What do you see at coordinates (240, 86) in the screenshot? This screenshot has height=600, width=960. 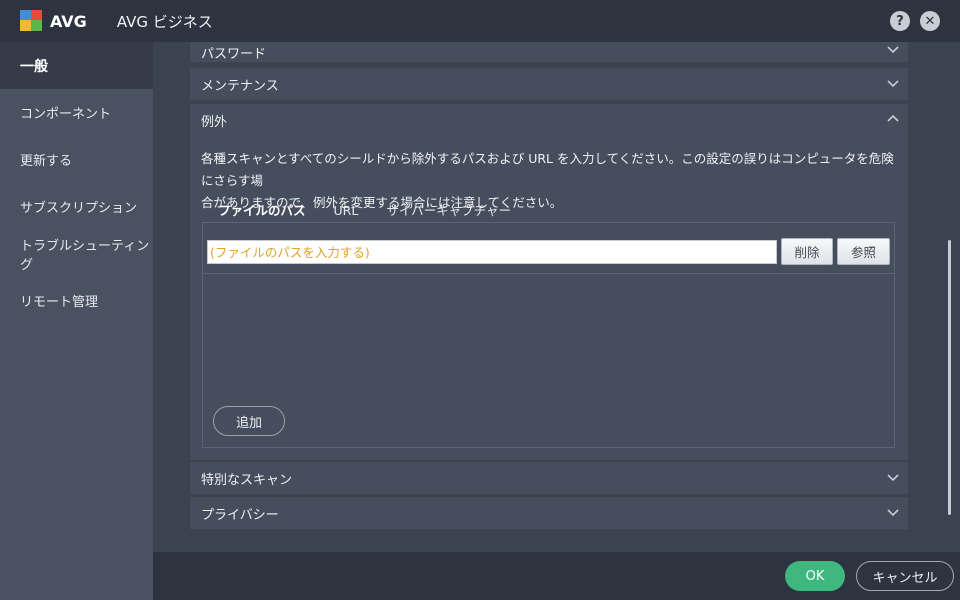 I see `section-maintenance-label: メンテナンス` at bounding box center [240, 86].